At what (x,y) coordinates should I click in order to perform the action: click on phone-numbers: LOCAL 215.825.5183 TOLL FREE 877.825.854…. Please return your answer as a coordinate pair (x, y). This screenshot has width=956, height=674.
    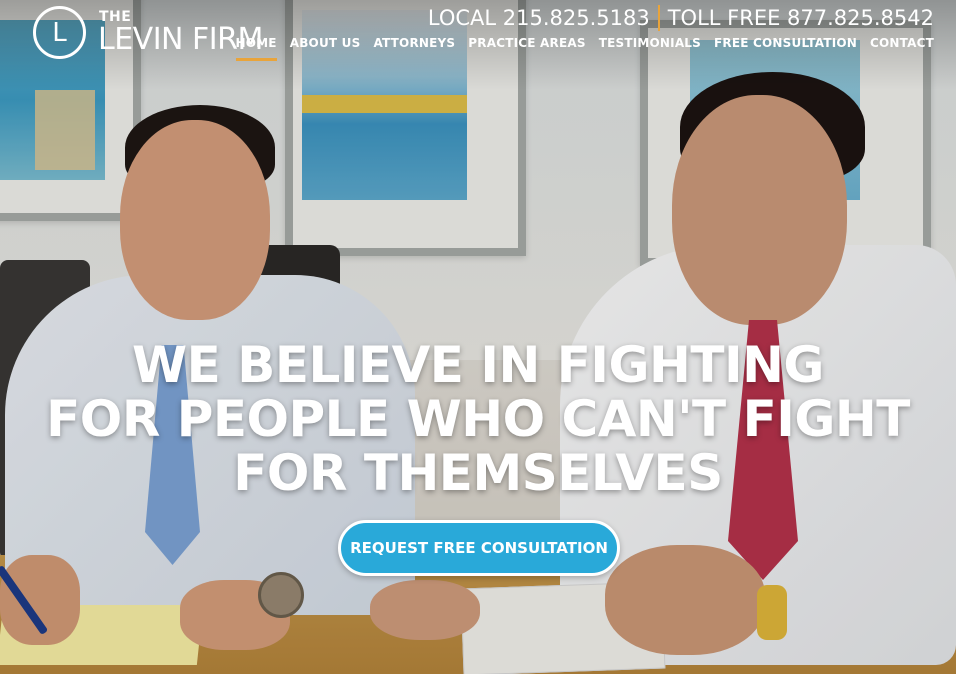
    Looking at the image, I should click on (681, 18).